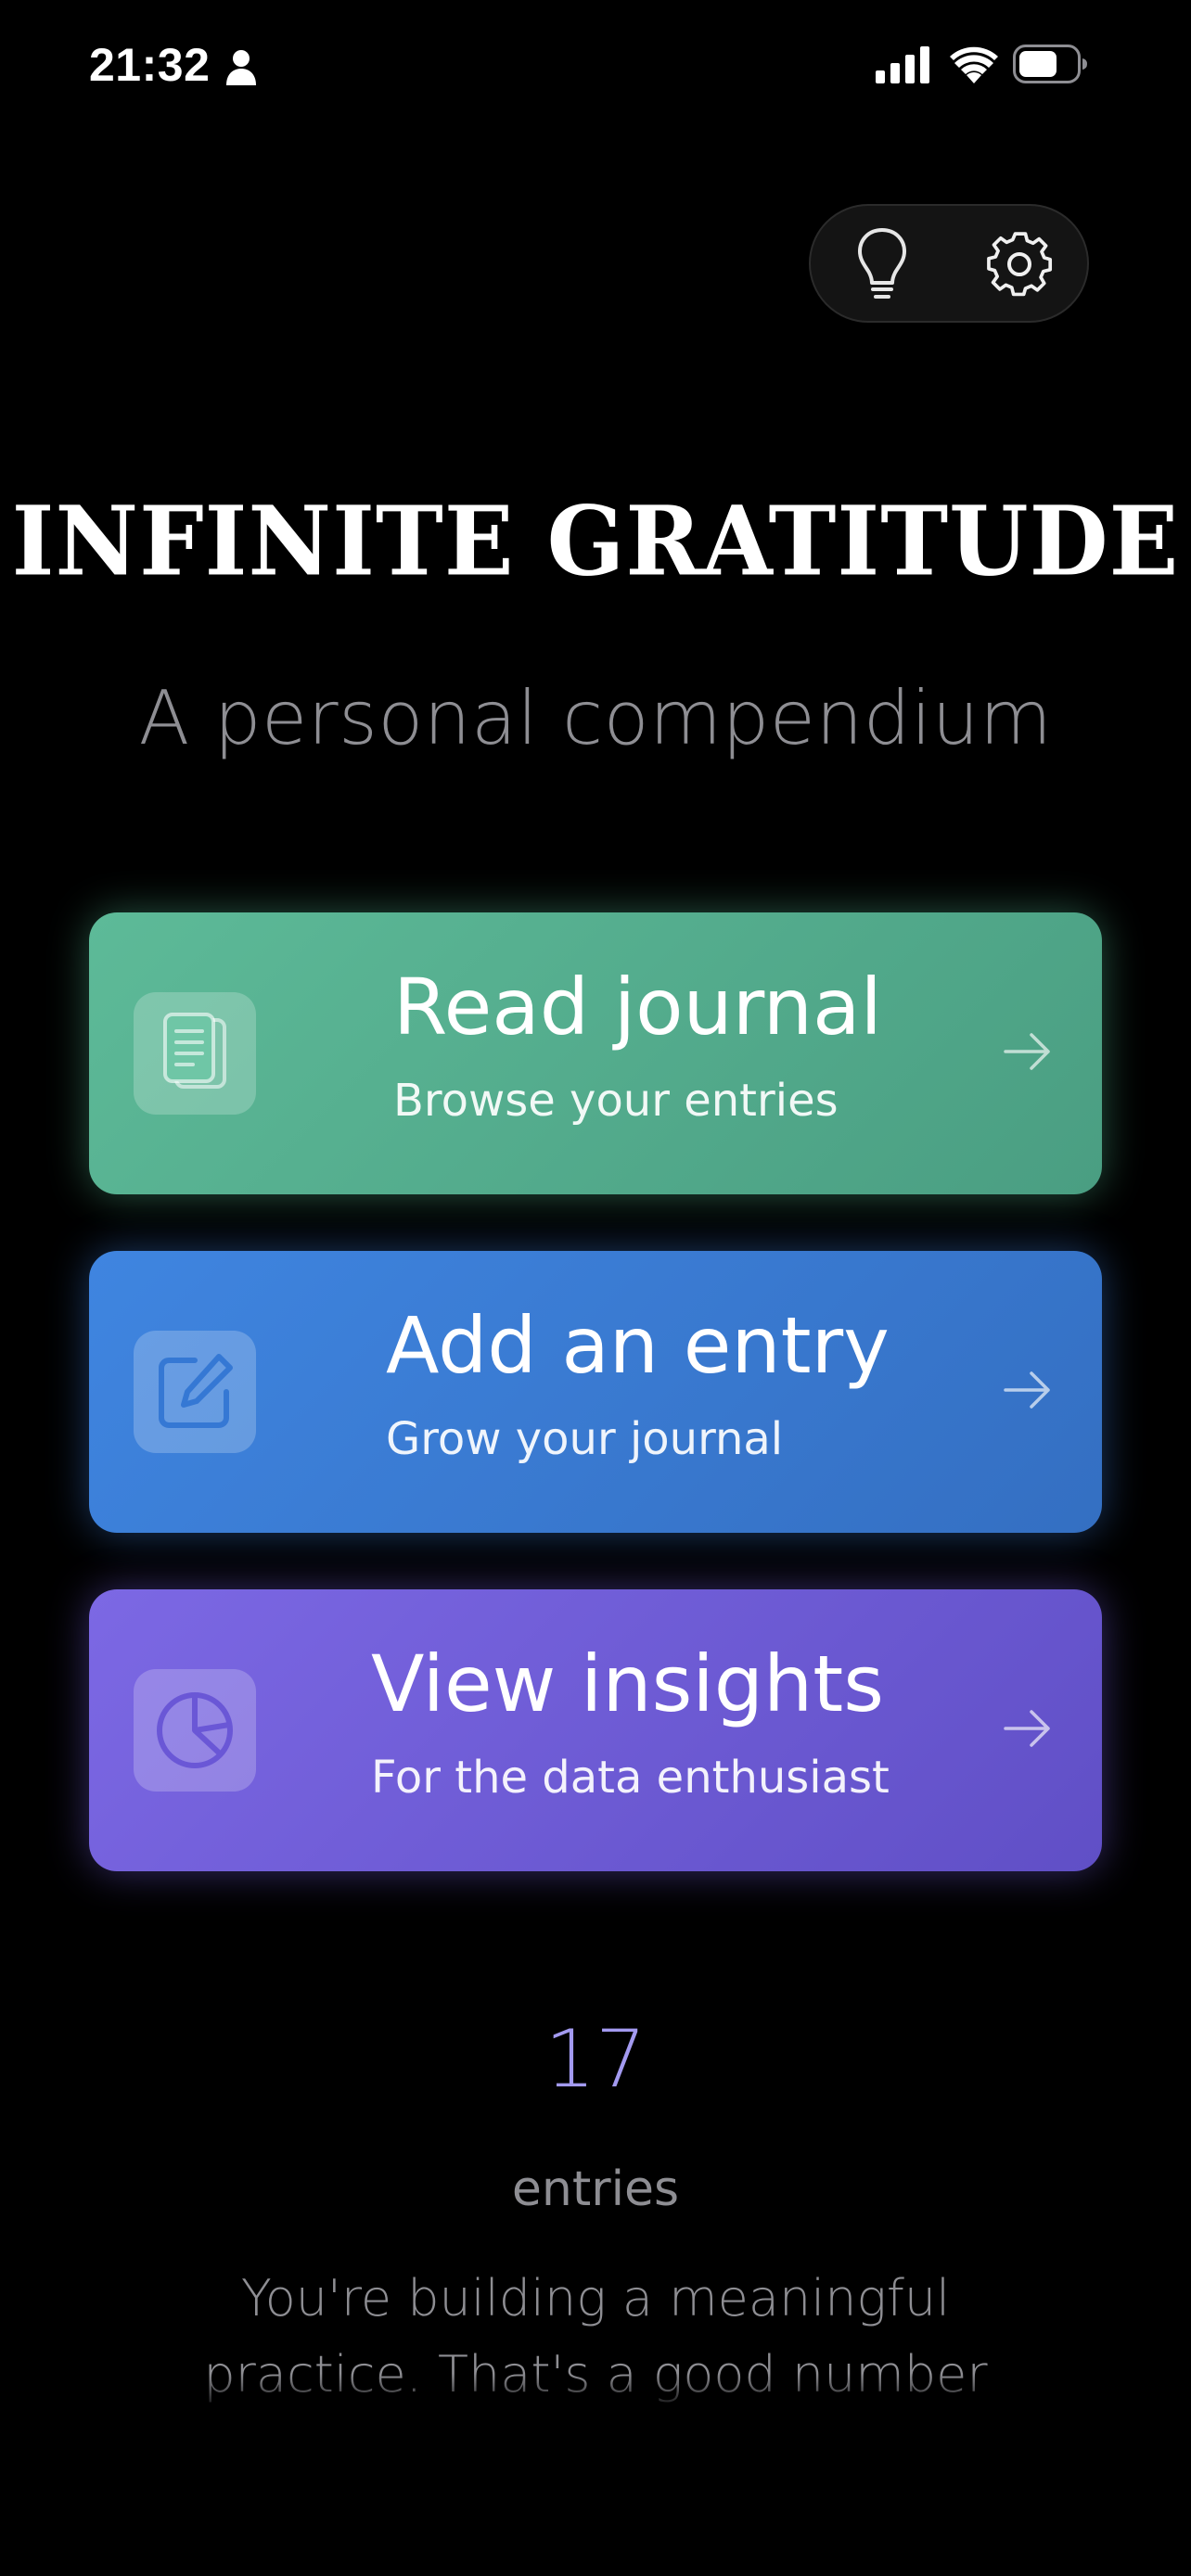 This screenshot has width=1191, height=2576. Describe the element at coordinates (241, 67) in the screenshot. I see `person-icon` at that location.